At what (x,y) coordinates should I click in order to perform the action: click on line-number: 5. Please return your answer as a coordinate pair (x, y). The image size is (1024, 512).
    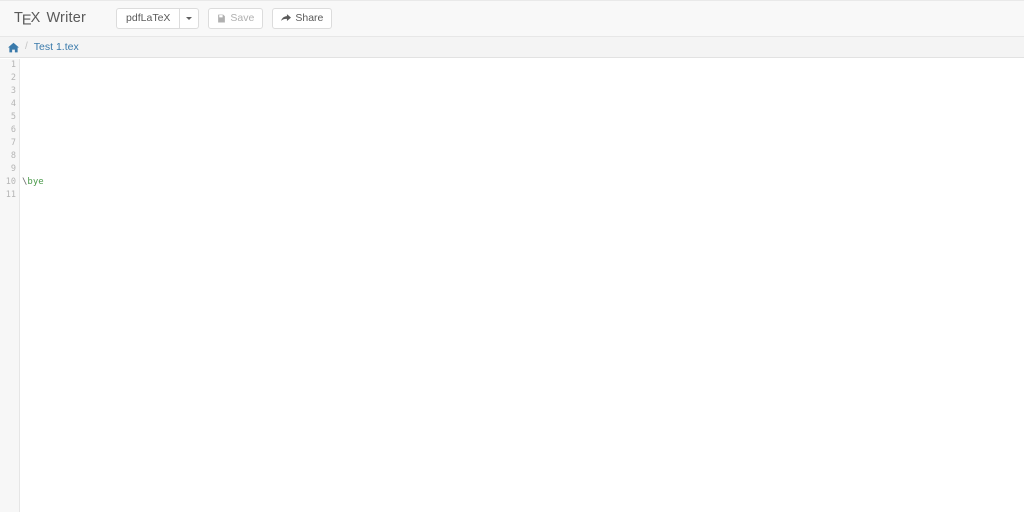
    Looking at the image, I should click on (13, 117).